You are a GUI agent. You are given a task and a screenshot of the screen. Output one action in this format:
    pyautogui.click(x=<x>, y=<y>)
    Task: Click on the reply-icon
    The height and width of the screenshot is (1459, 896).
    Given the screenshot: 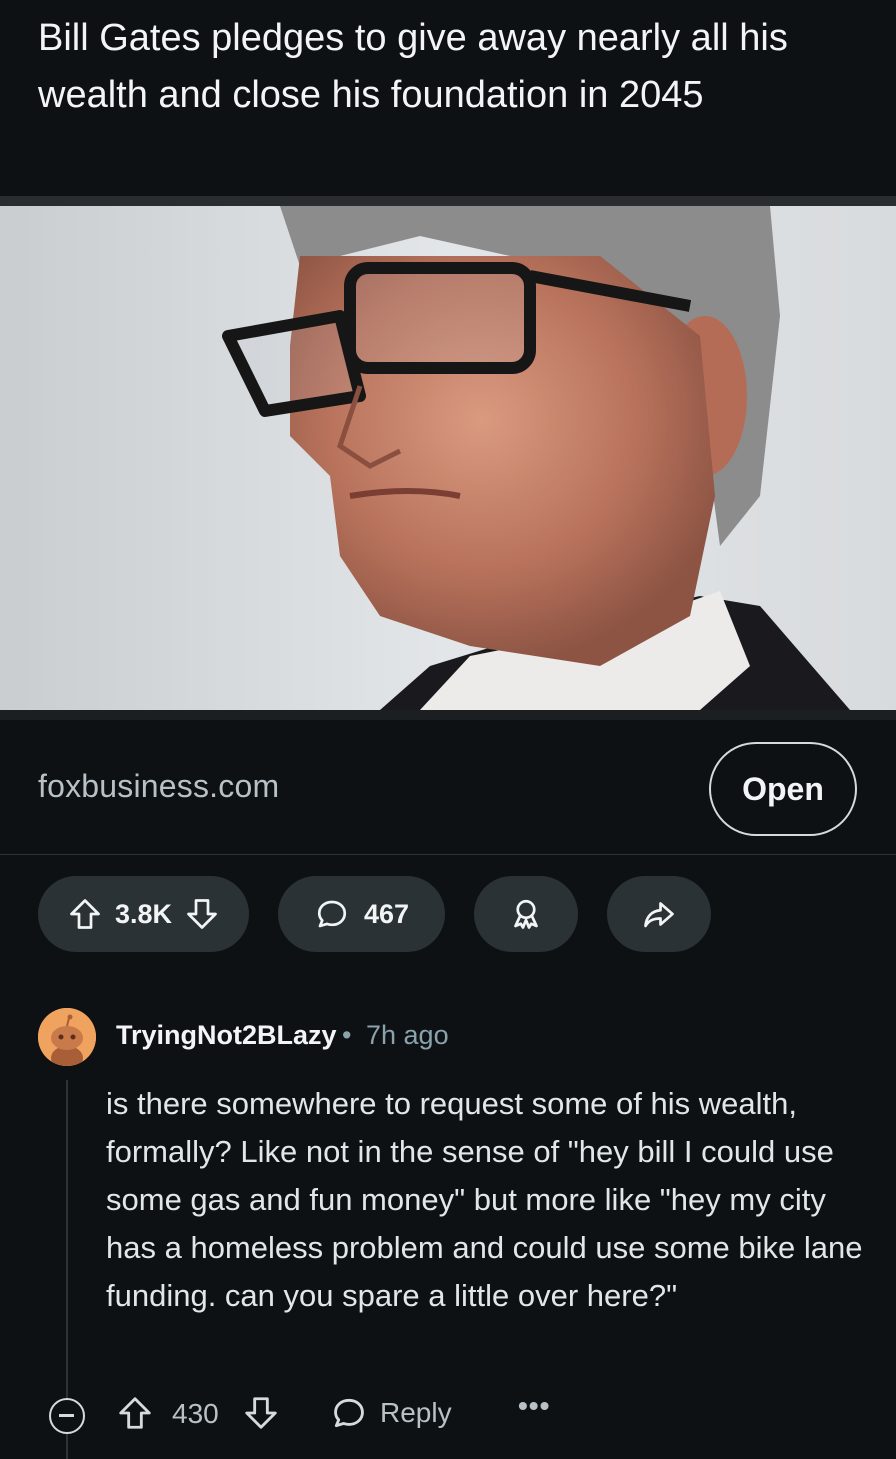 What is the action you would take?
    pyautogui.click(x=349, y=1413)
    